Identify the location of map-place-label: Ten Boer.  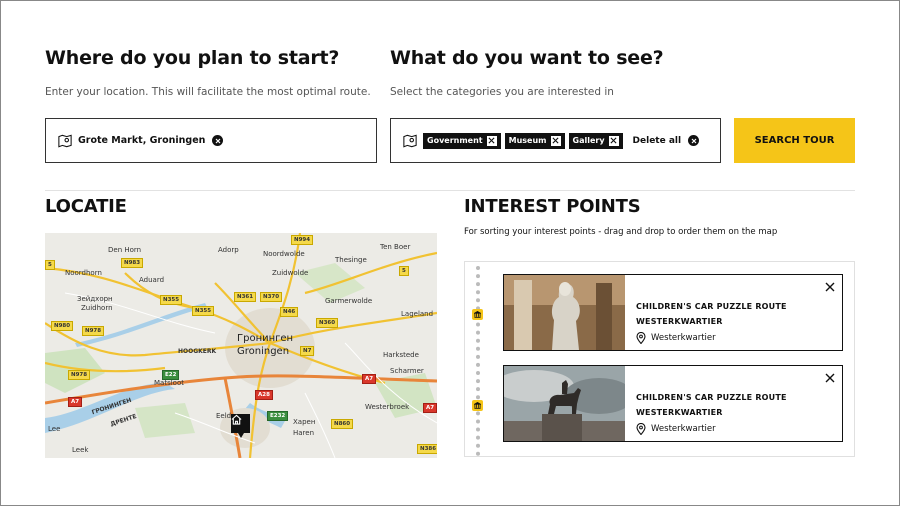
(395, 247).